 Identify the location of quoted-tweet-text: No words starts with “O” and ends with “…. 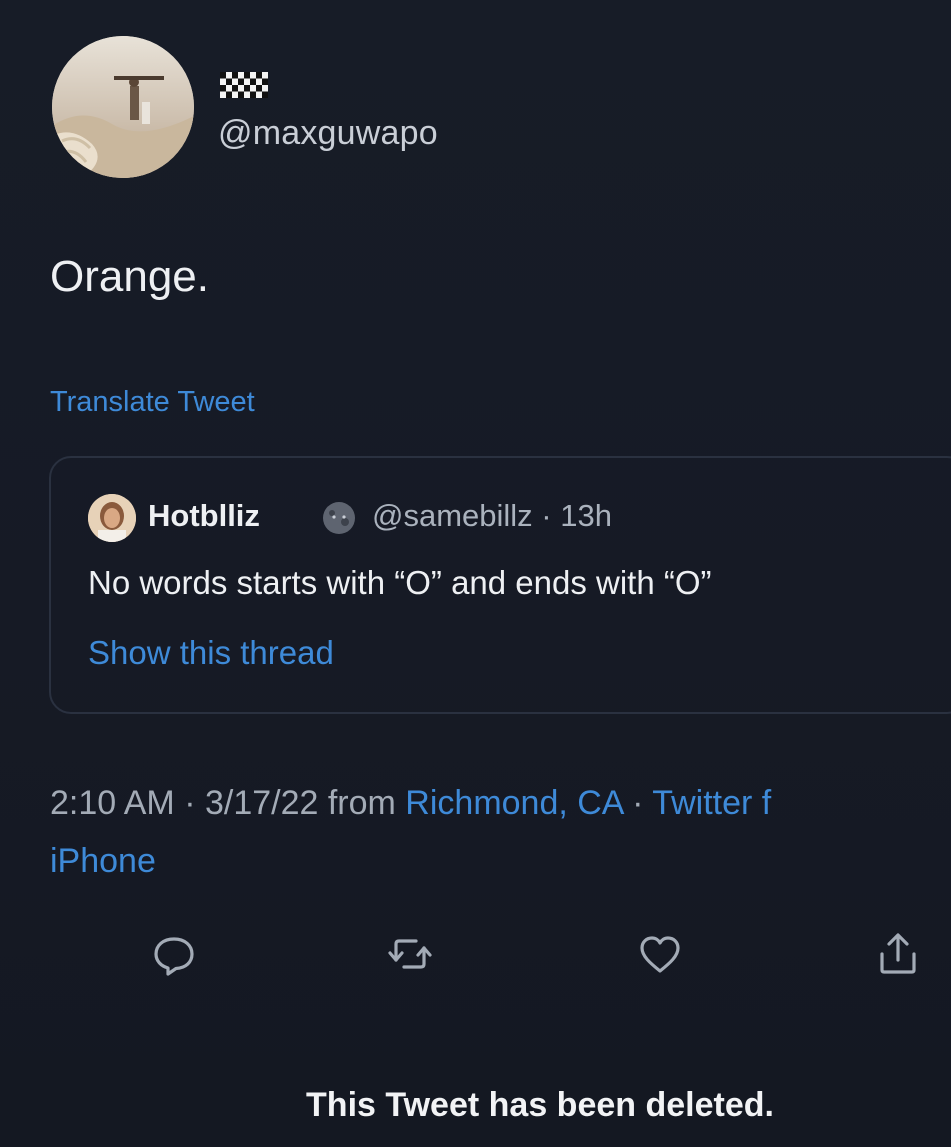
(400, 582).